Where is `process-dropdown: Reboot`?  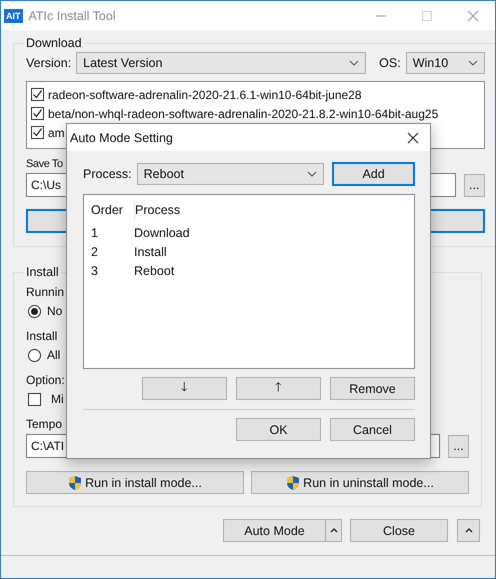 process-dropdown: Reboot is located at coordinates (230, 174).